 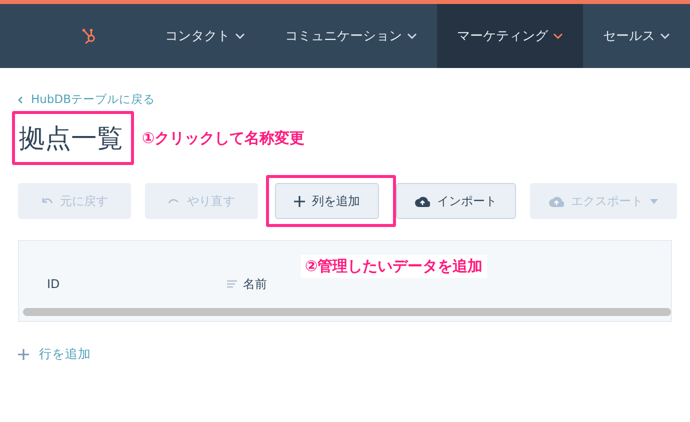 What do you see at coordinates (347, 312) in the screenshot?
I see `horizontal-scrollbar` at bounding box center [347, 312].